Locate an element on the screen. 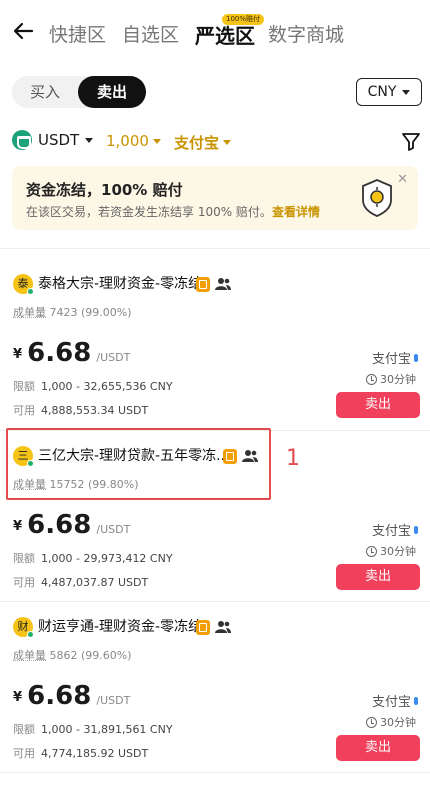 This screenshot has height=785, width=430. limit-value: 1,000 - 29,973,412 CNY is located at coordinates (107, 558).